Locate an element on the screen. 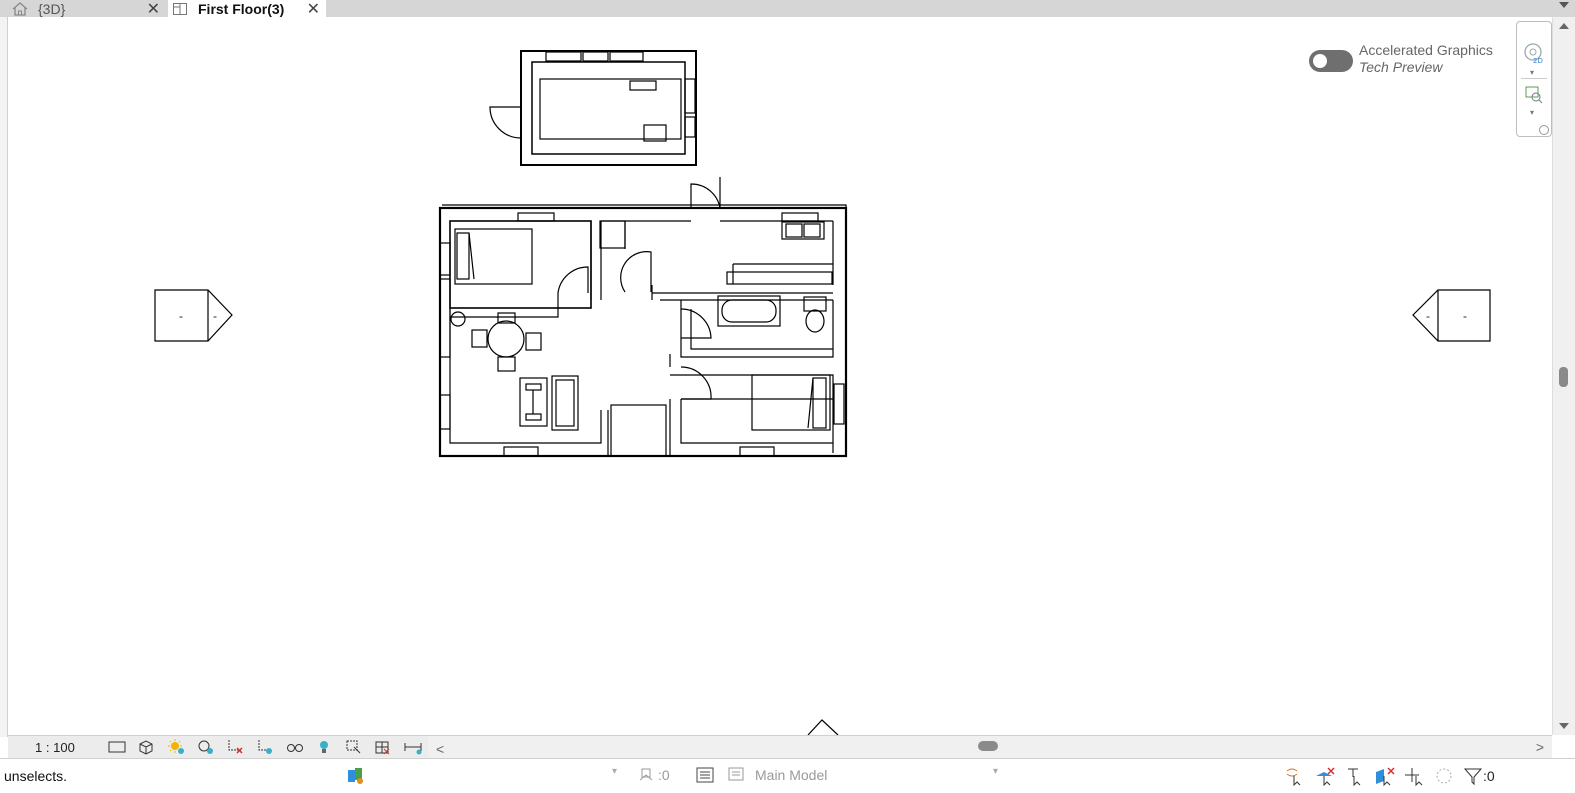  scroll-left-icon: < is located at coordinates (440, 749).